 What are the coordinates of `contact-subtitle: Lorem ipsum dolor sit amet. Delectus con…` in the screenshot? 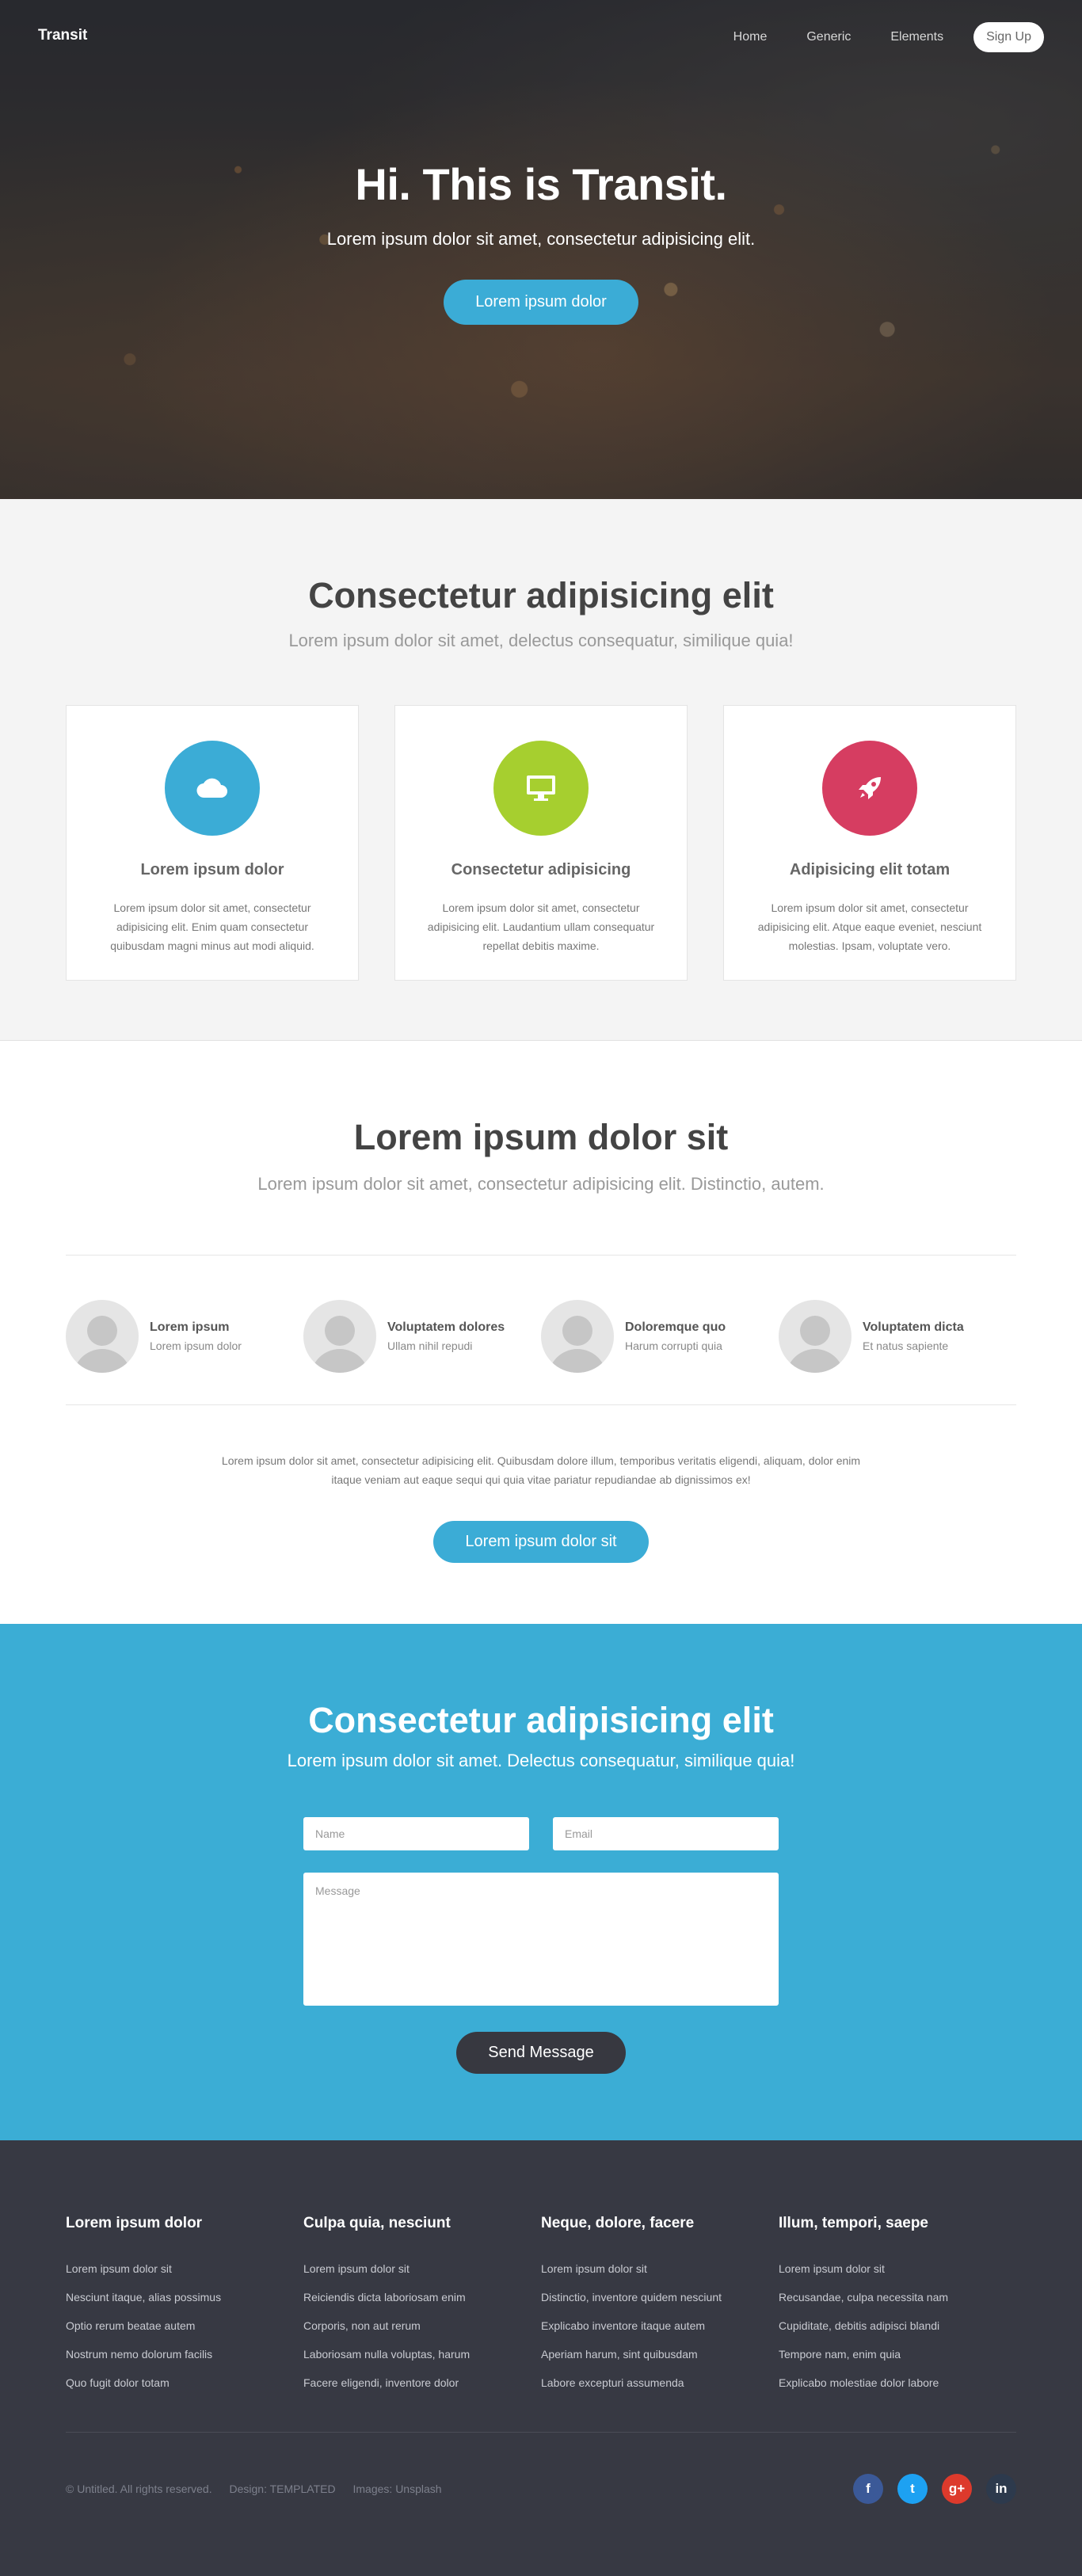 It's located at (541, 1761).